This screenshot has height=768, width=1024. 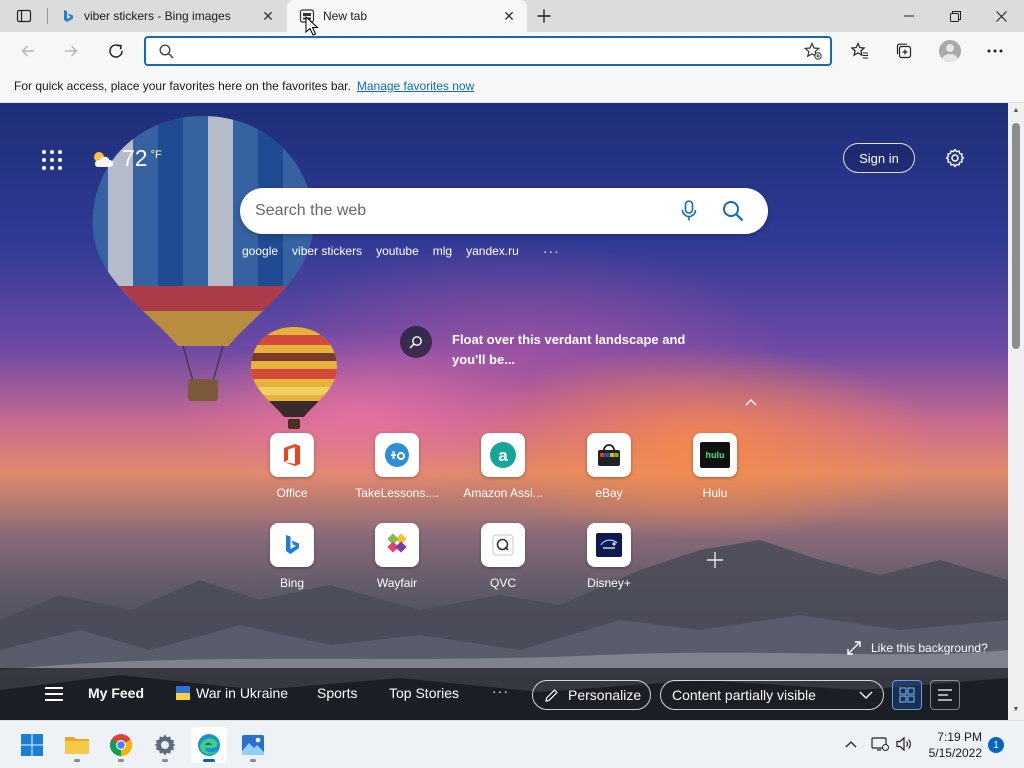 I want to click on top-site-tile: Office, so click(x=292, y=466).